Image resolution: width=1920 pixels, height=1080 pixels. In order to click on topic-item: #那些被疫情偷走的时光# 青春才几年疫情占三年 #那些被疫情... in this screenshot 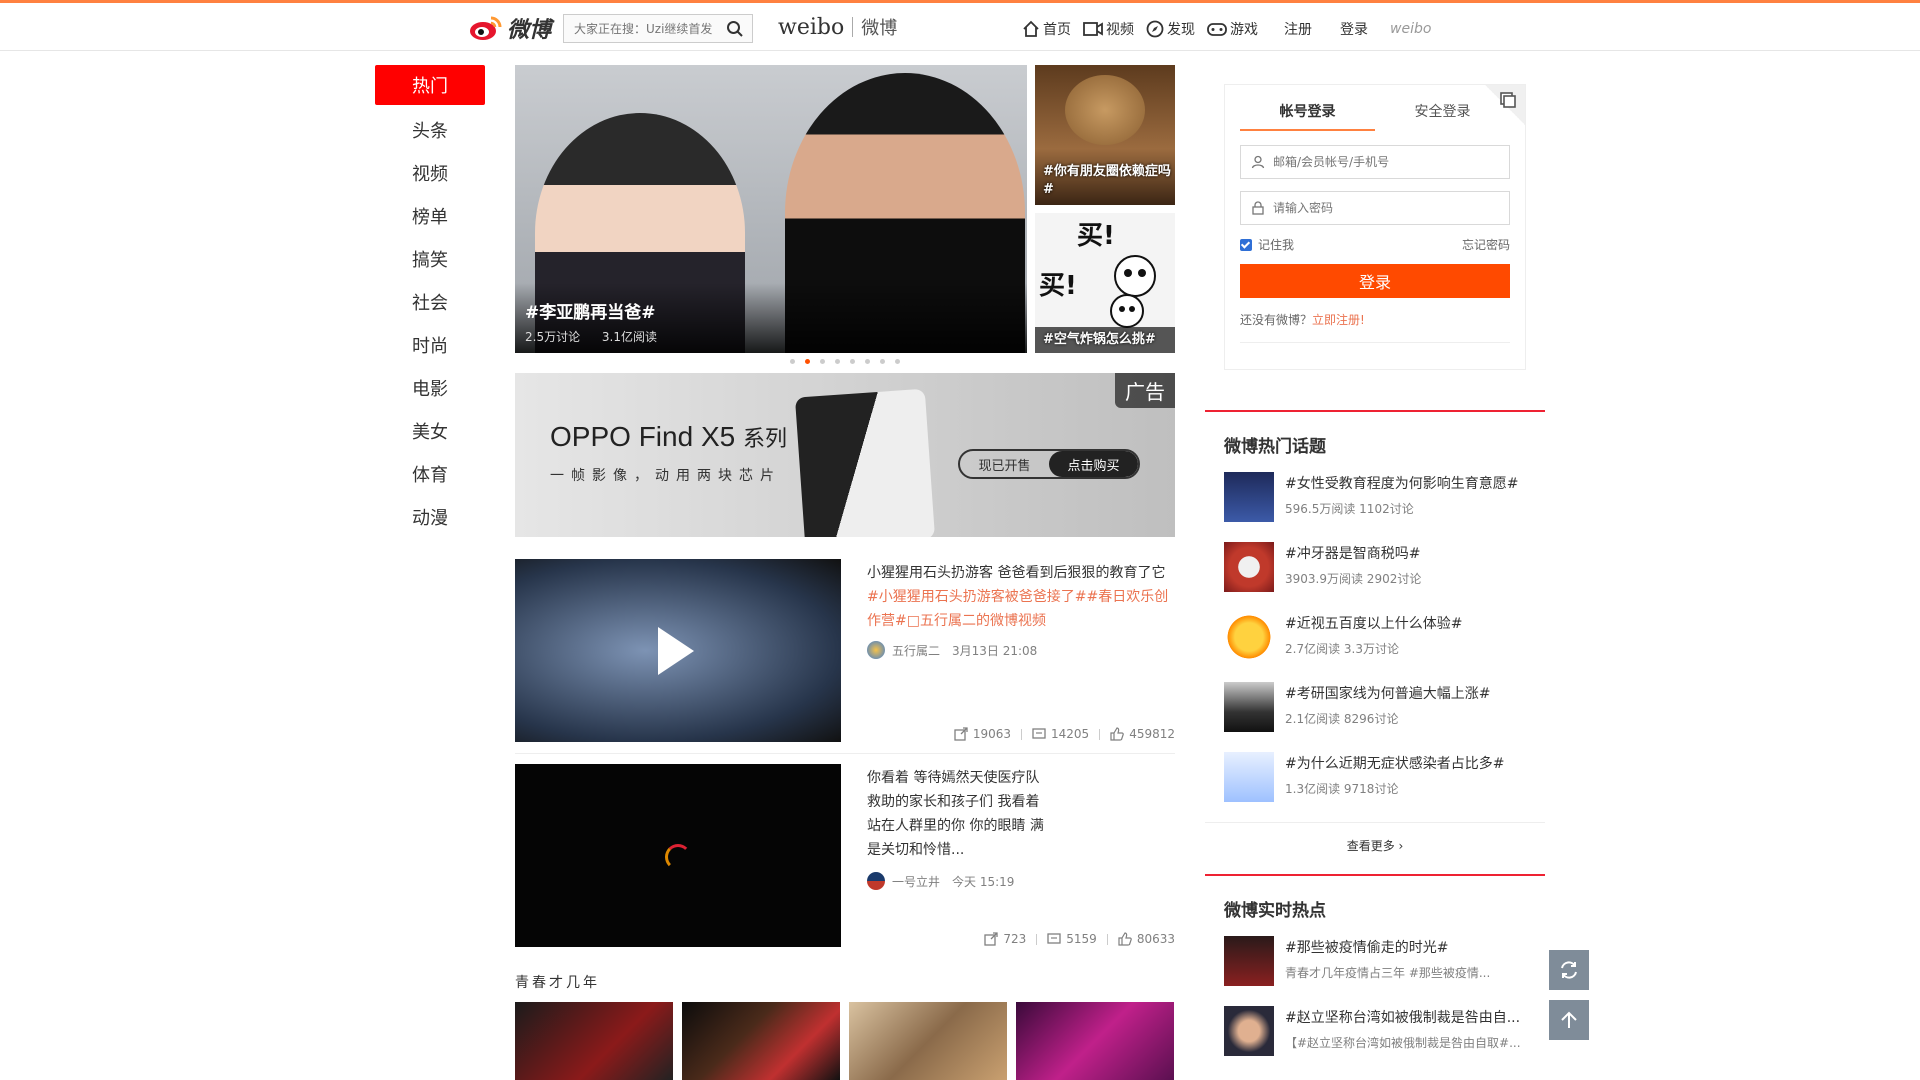, I will do `click(1379, 962)`.